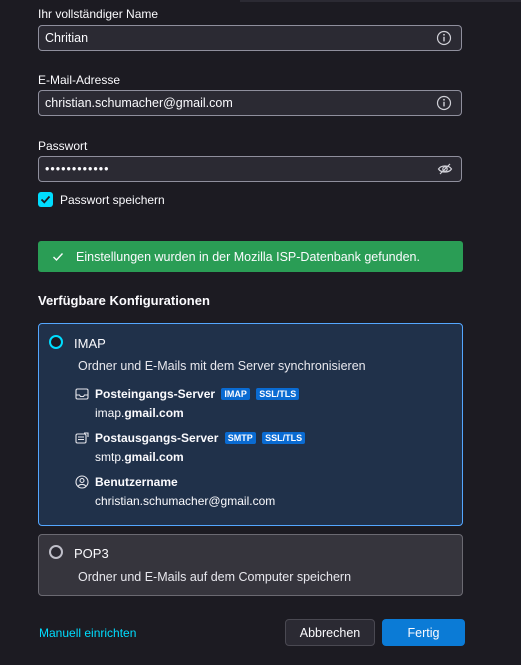 The image size is (521, 665). What do you see at coordinates (124, 300) in the screenshot?
I see `section-title: Verfügbare Konfigurationen` at bounding box center [124, 300].